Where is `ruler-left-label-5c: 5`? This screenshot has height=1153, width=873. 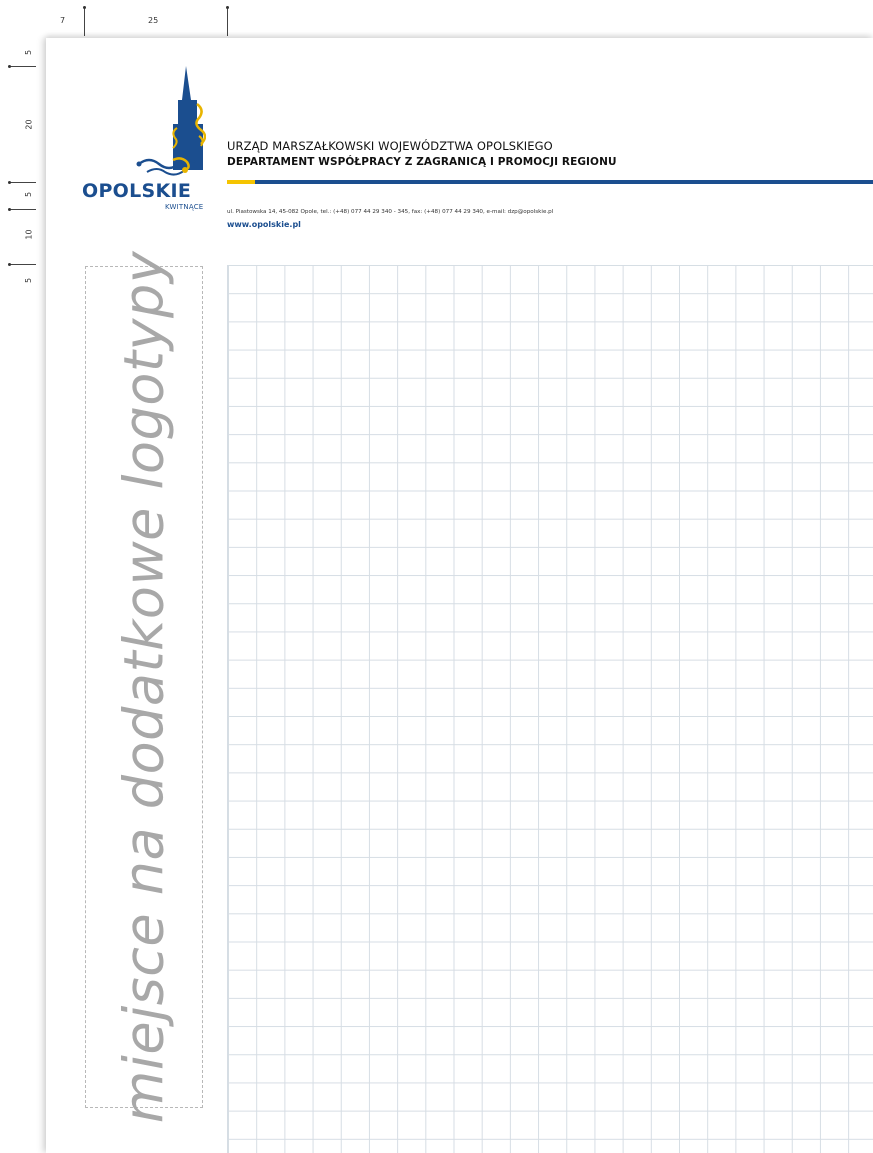
ruler-left-label-5c: 5 is located at coordinates (29, 280).